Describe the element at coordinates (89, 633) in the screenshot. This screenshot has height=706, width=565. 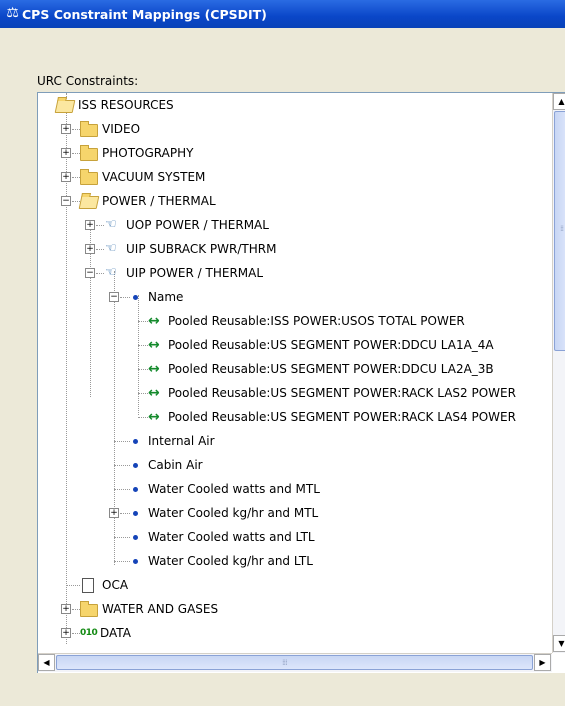
I see `binary-data-icon: 010` at that location.